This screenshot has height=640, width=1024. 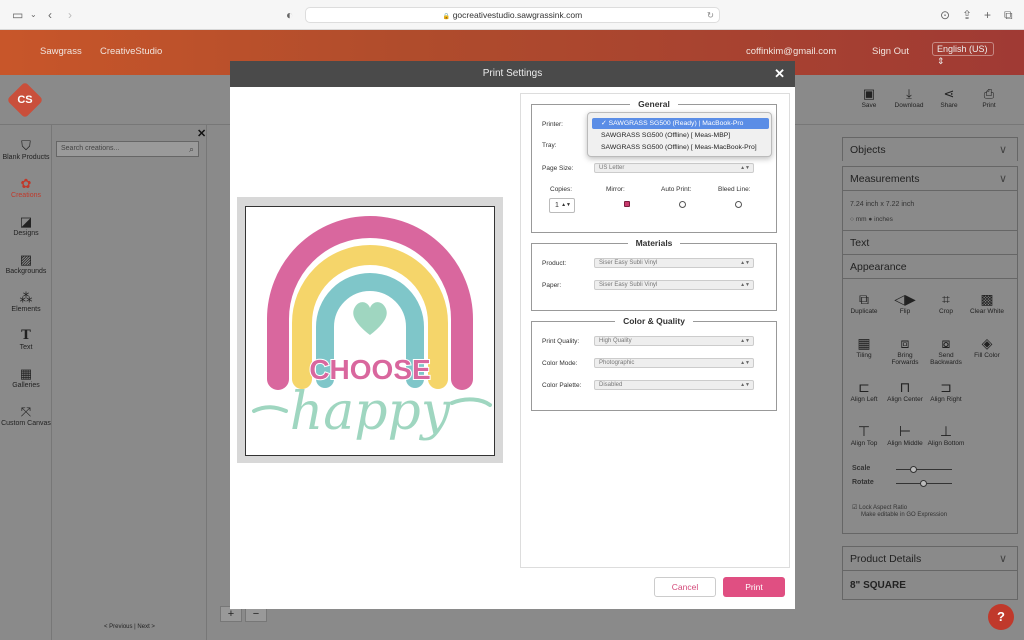 What do you see at coordinates (905, 431) in the screenshot?
I see `align-middle-icon: ⊢` at bounding box center [905, 431].